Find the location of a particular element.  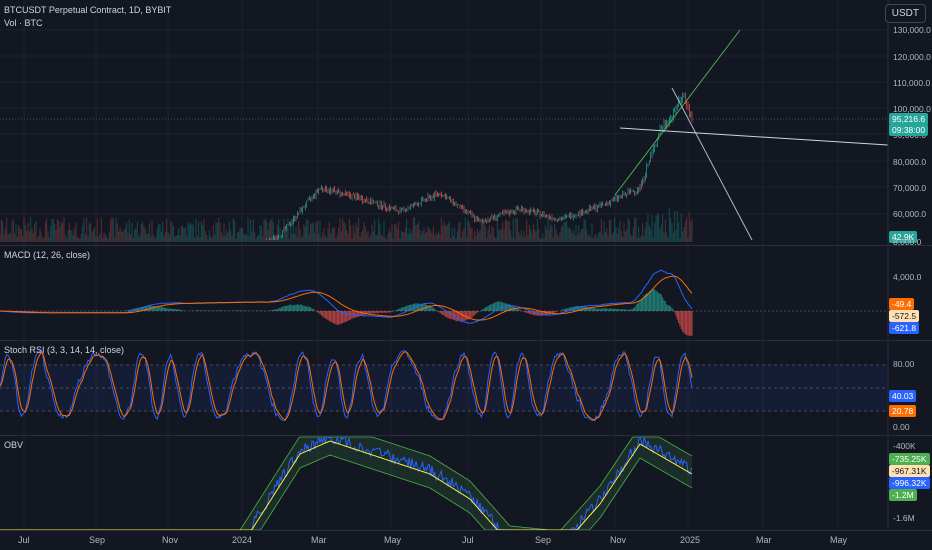

symbol-title: BTCUSDT Perpetual Contract, 1D, BYBIT is located at coordinates (87, 10).